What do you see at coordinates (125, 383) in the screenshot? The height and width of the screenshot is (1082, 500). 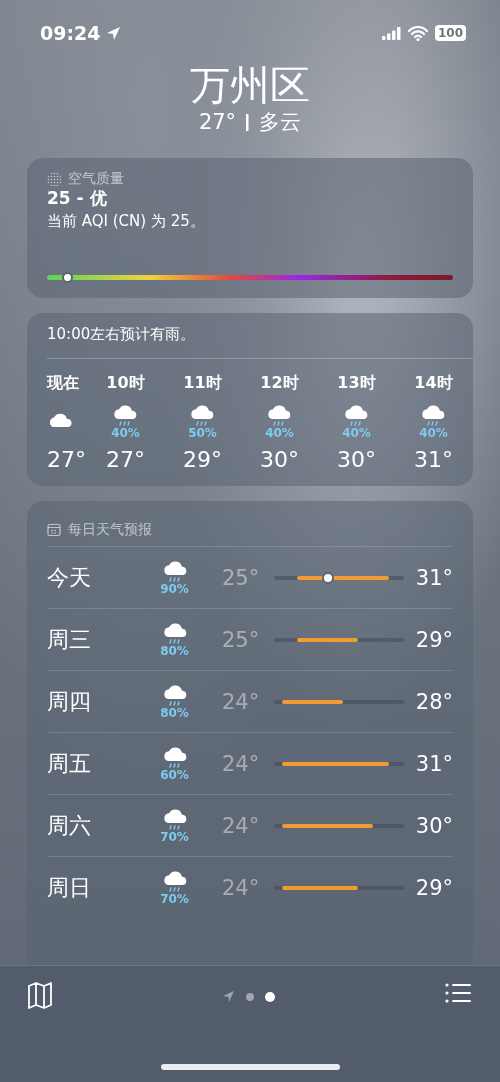 I see `hour-label: 10时` at bounding box center [125, 383].